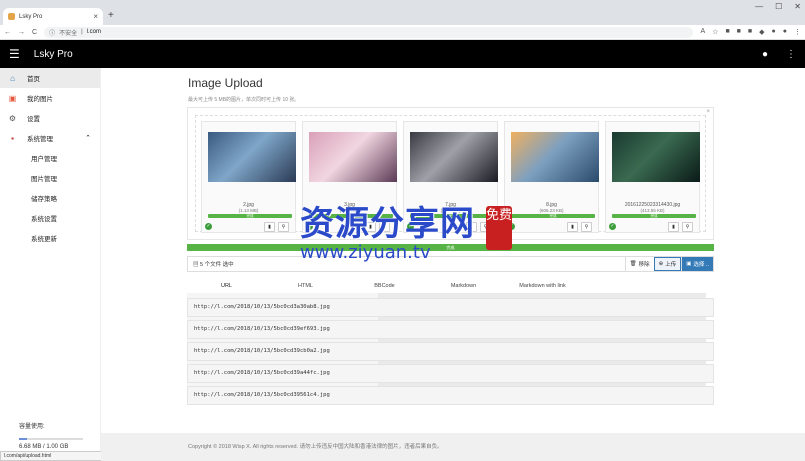 The width and height of the screenshot is (805, 461). Describe the element at coordinates (12, 138) in the screenshot. I see `admin-icon: ▪` at that location.